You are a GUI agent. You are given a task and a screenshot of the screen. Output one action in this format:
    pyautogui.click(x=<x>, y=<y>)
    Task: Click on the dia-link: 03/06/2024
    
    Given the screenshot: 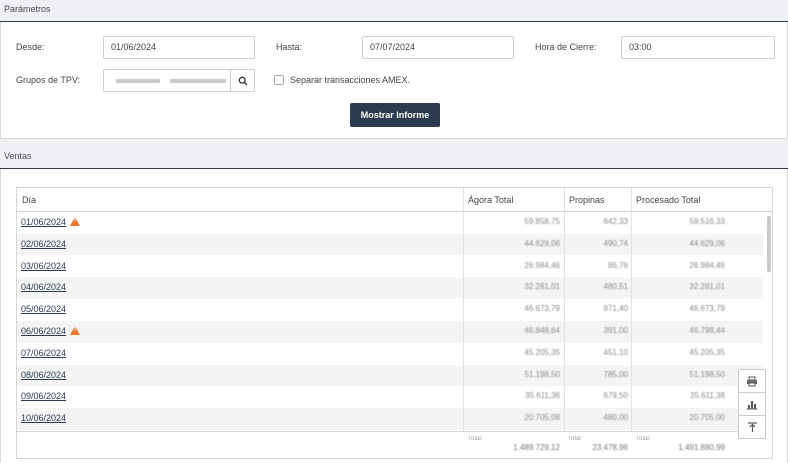 What is the action you would take?
    pyautogui.click(x=43, y=266)
    